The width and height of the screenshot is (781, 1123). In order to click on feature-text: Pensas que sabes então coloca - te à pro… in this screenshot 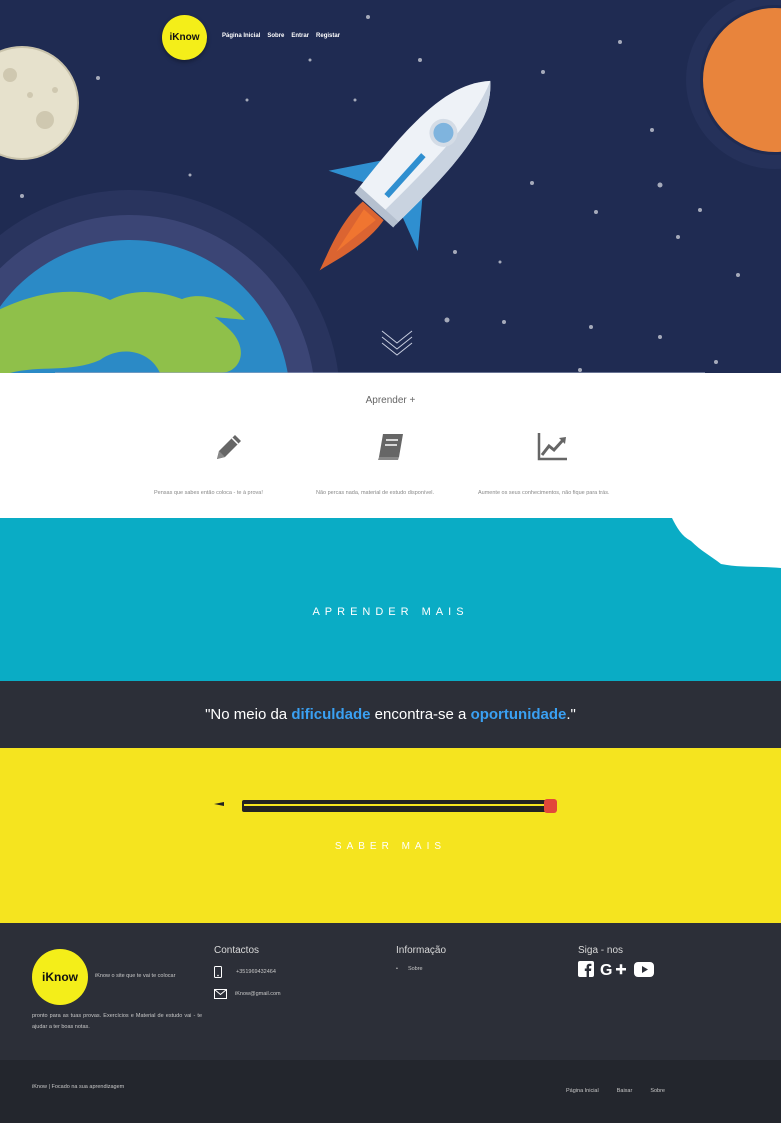, I will do `click(208, 493)`.